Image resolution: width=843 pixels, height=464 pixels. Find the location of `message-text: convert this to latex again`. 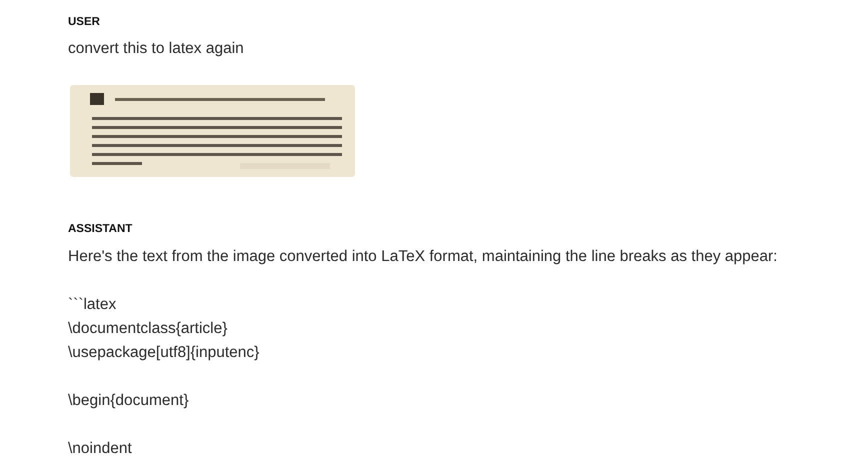

message-text: convert this to latex again is located at coordinates (156, 49).